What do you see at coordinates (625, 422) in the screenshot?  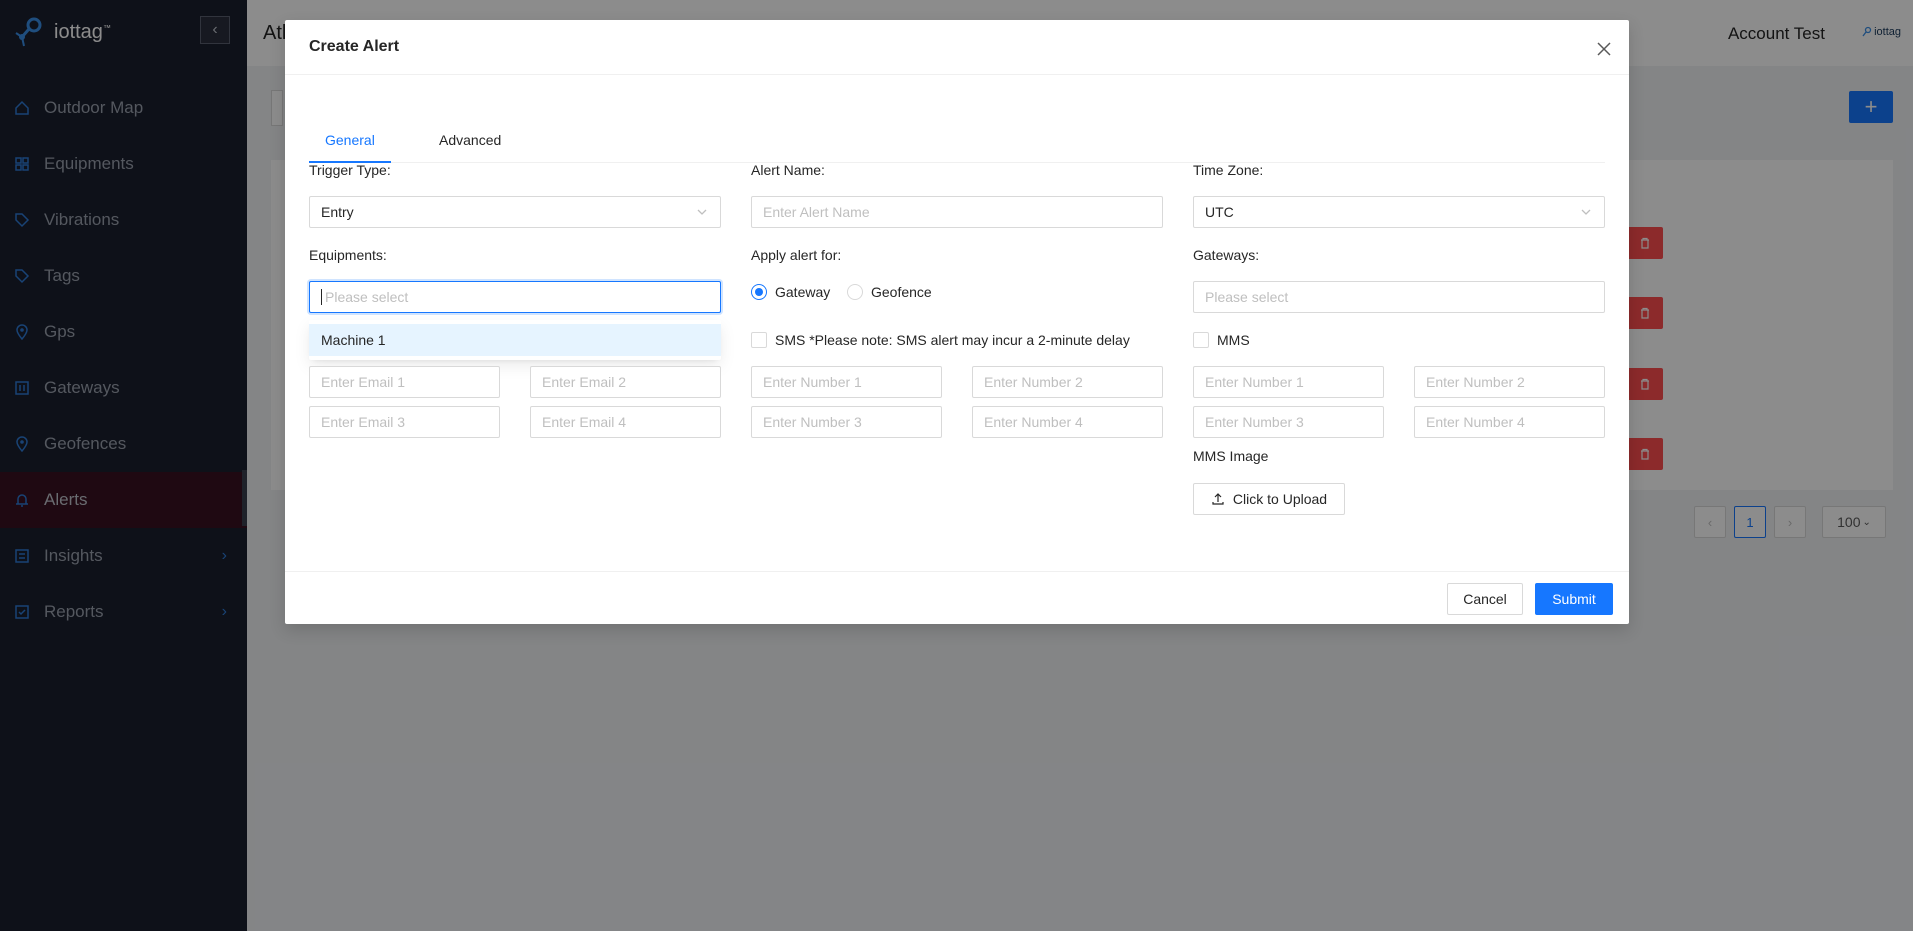 I see `email-4-field: Enter Email 4` at bounding box center [625, 422].